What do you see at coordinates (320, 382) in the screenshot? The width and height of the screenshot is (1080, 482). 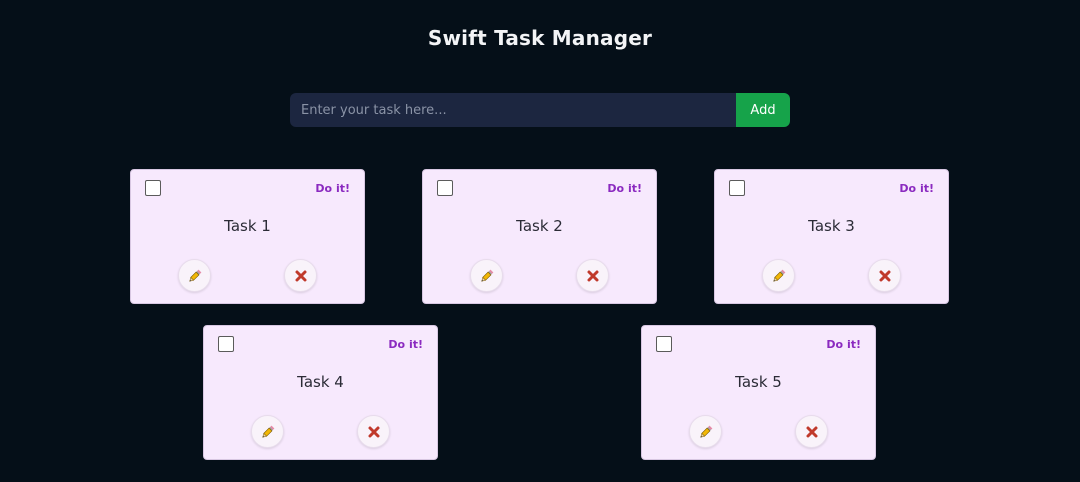 I see `task-name: Task 4` at bounding box center [320, 382].